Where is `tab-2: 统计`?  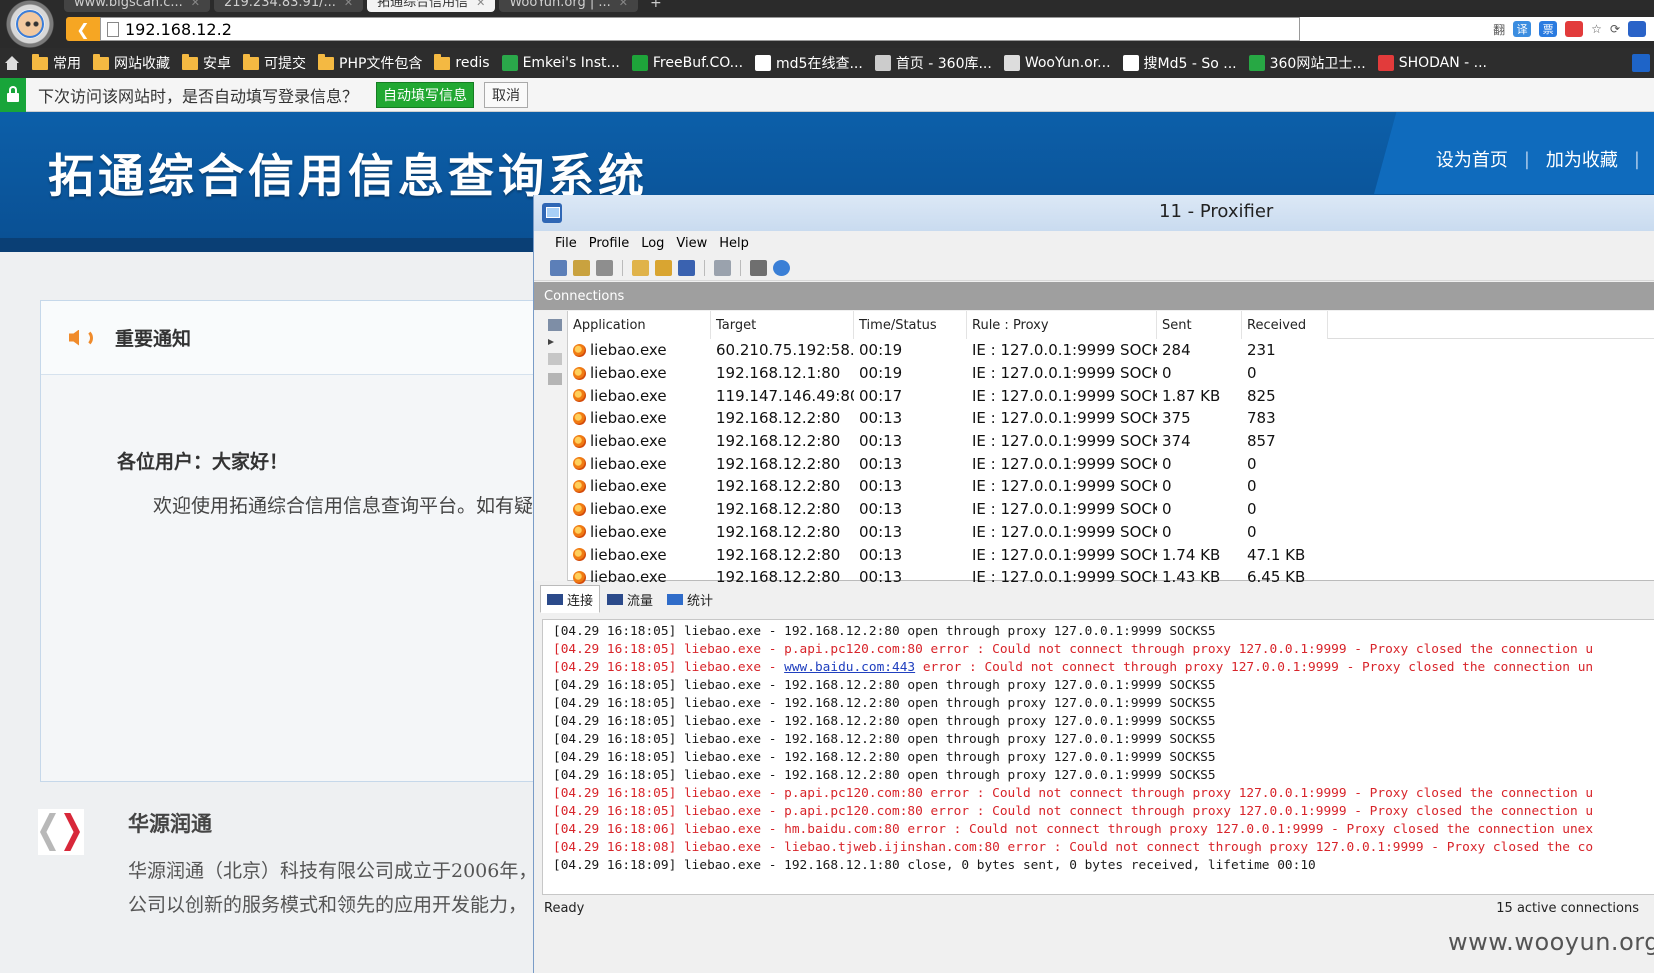
tab-2: 统计 is located at coordinates (690, 599).